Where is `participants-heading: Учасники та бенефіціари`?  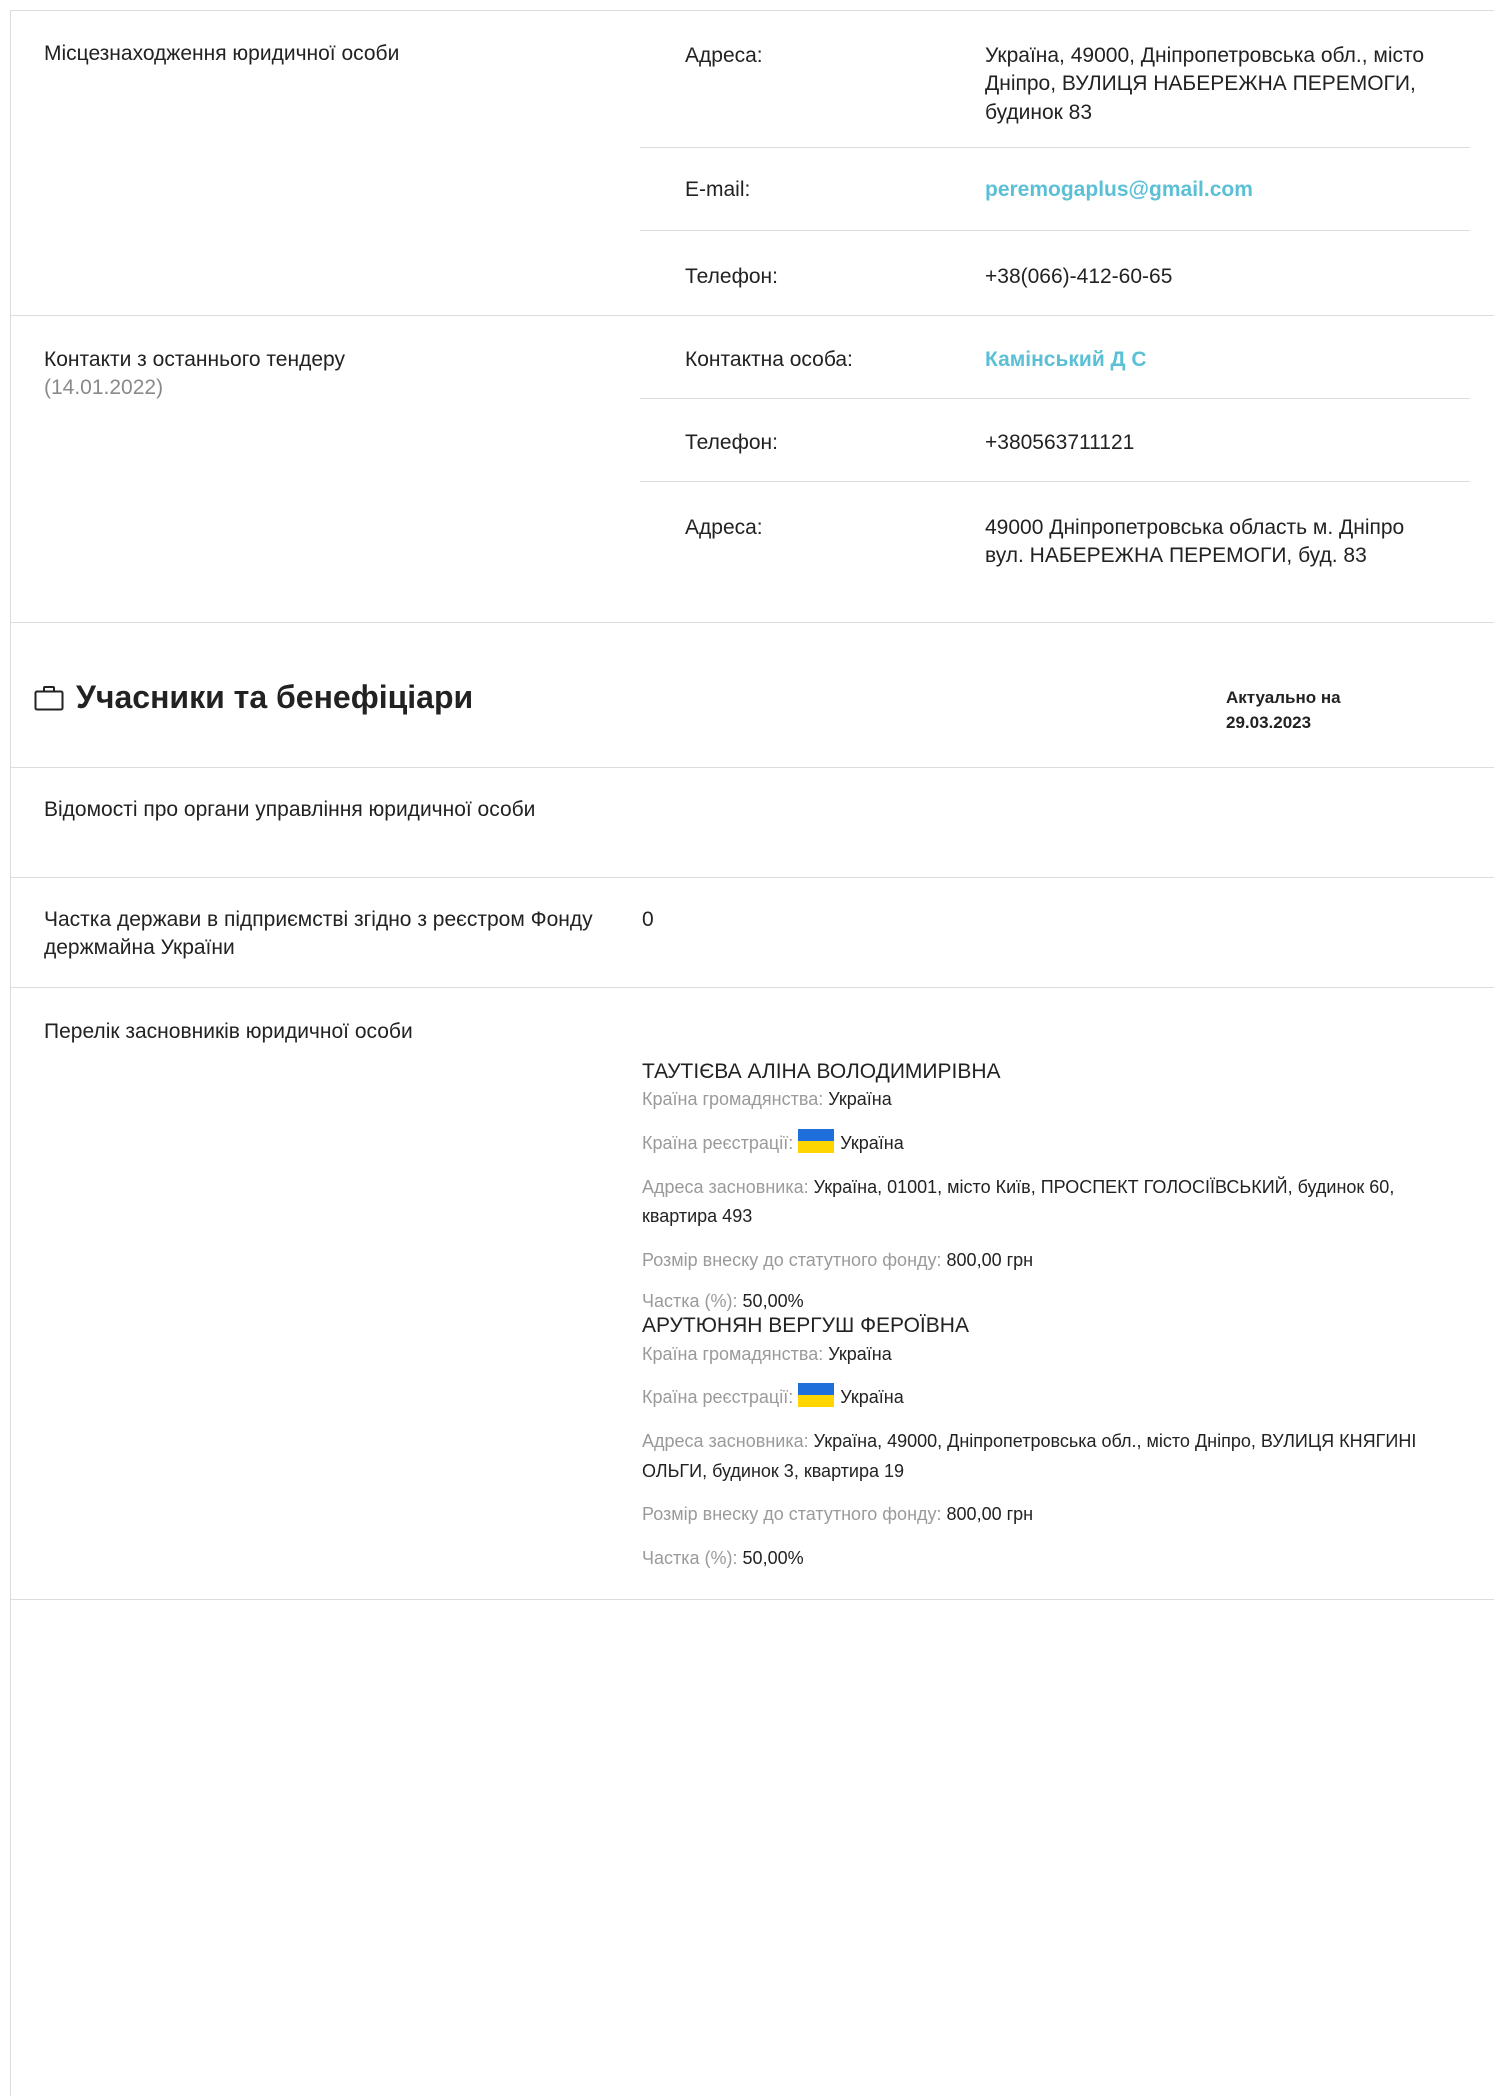 participants-heading: Учасники та бенефіціари is located at coordinates (253, 697).